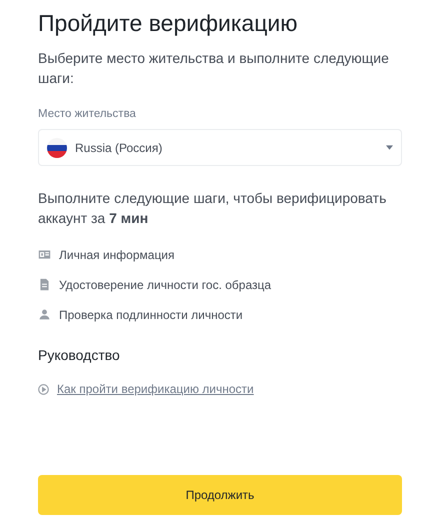 The width and height of the screenshot is (440, 520). What do you see at coordinates (155, 389) in the screenshot?
I see `guide-link: Как пройти верификацию личности` at bounding box center [155, 389].